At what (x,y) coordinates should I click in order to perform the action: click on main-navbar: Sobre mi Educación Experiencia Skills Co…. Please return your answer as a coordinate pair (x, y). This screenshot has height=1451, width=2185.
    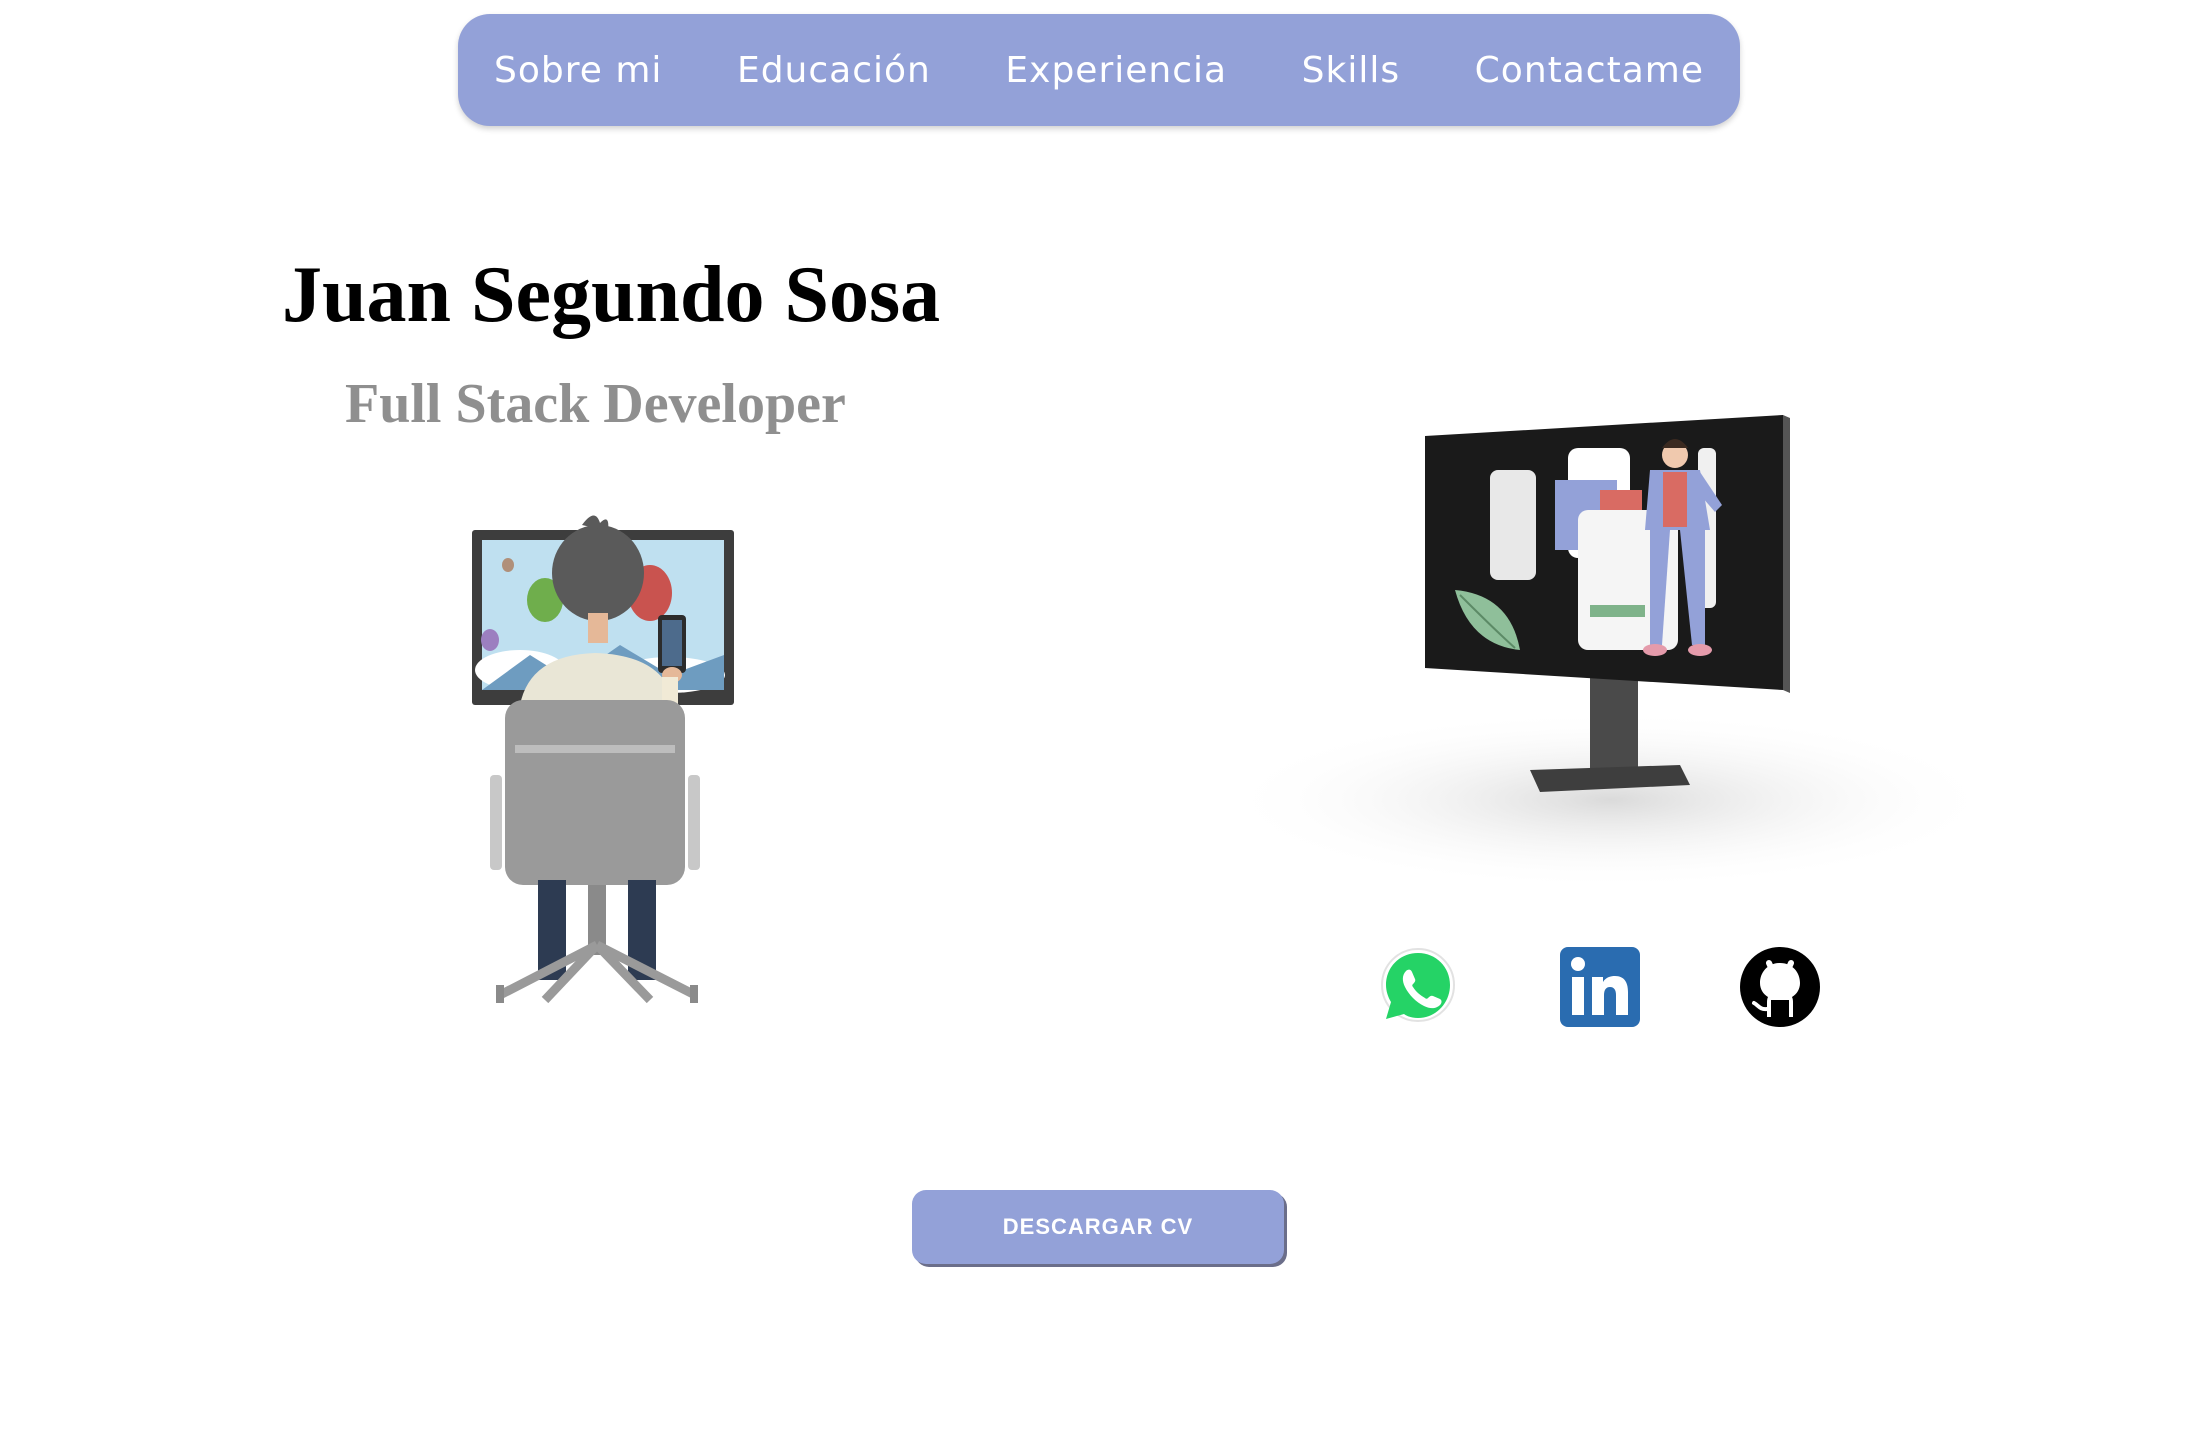
    Looking at the image, I should click on (1099, 70).